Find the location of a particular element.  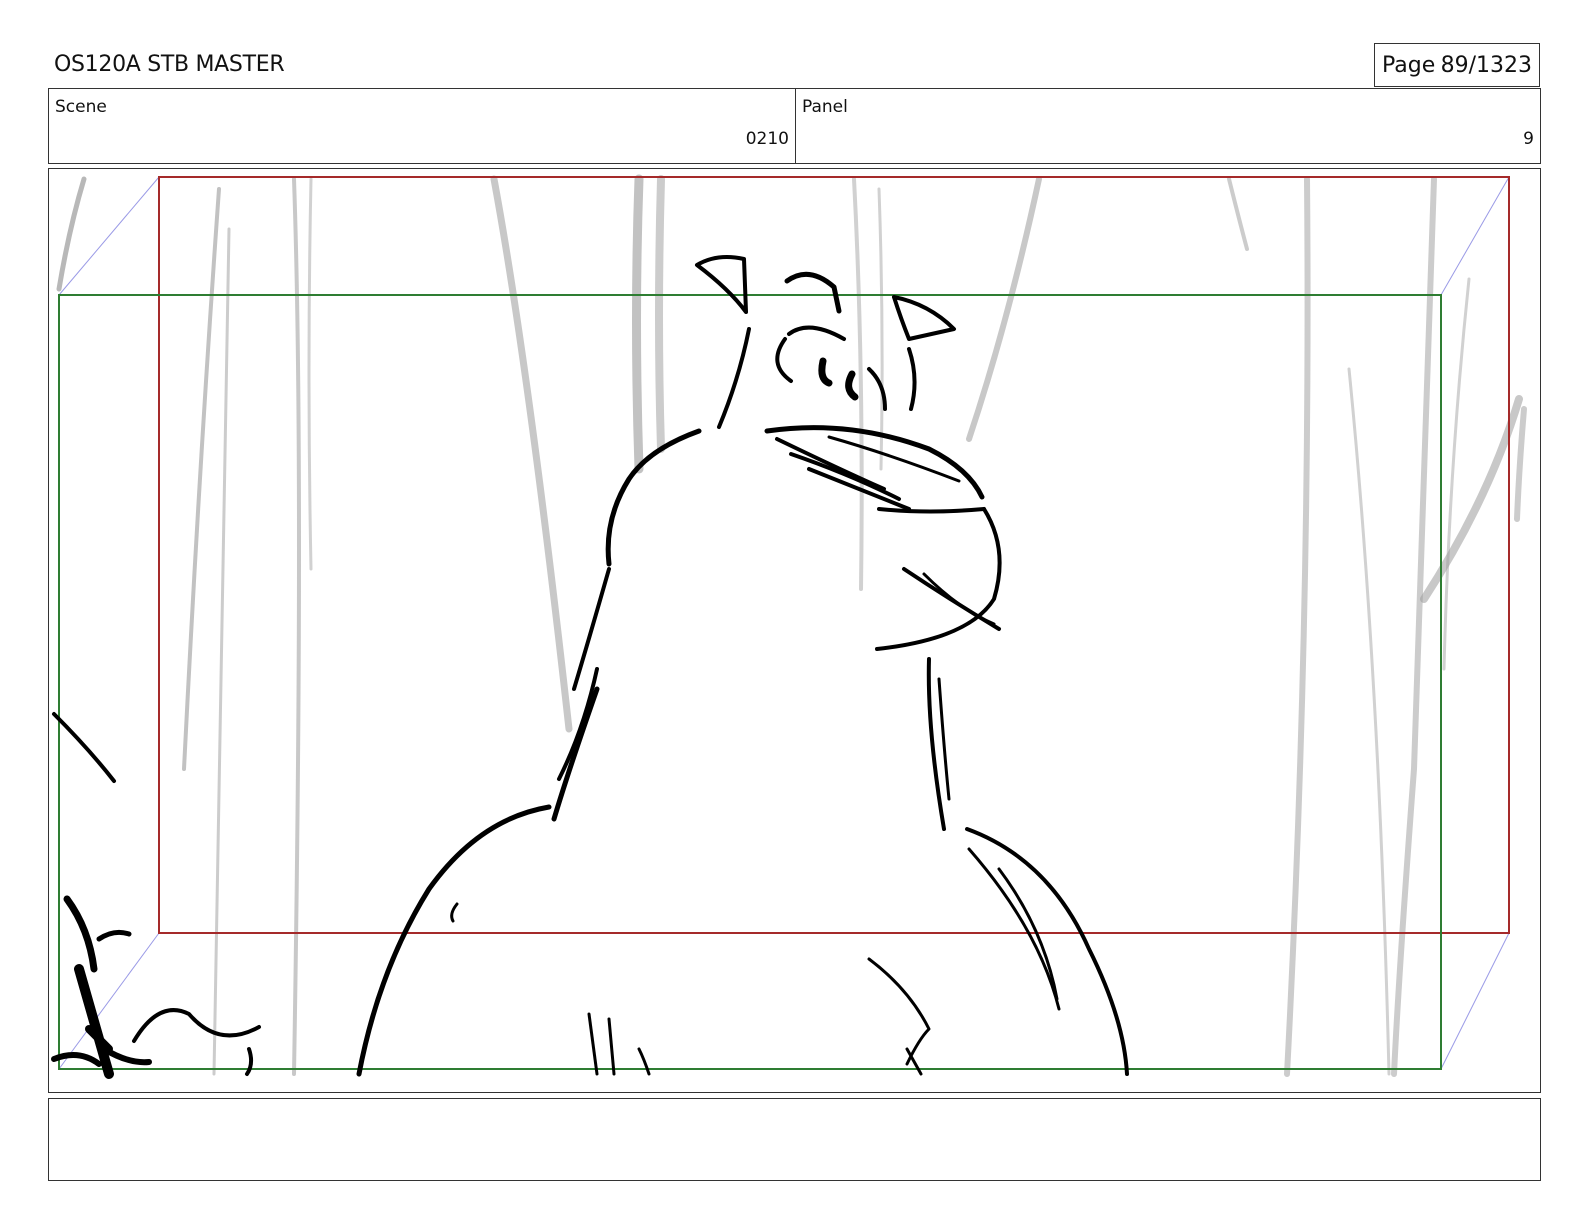

page-label: Page is located at coordinates (1409, 65).